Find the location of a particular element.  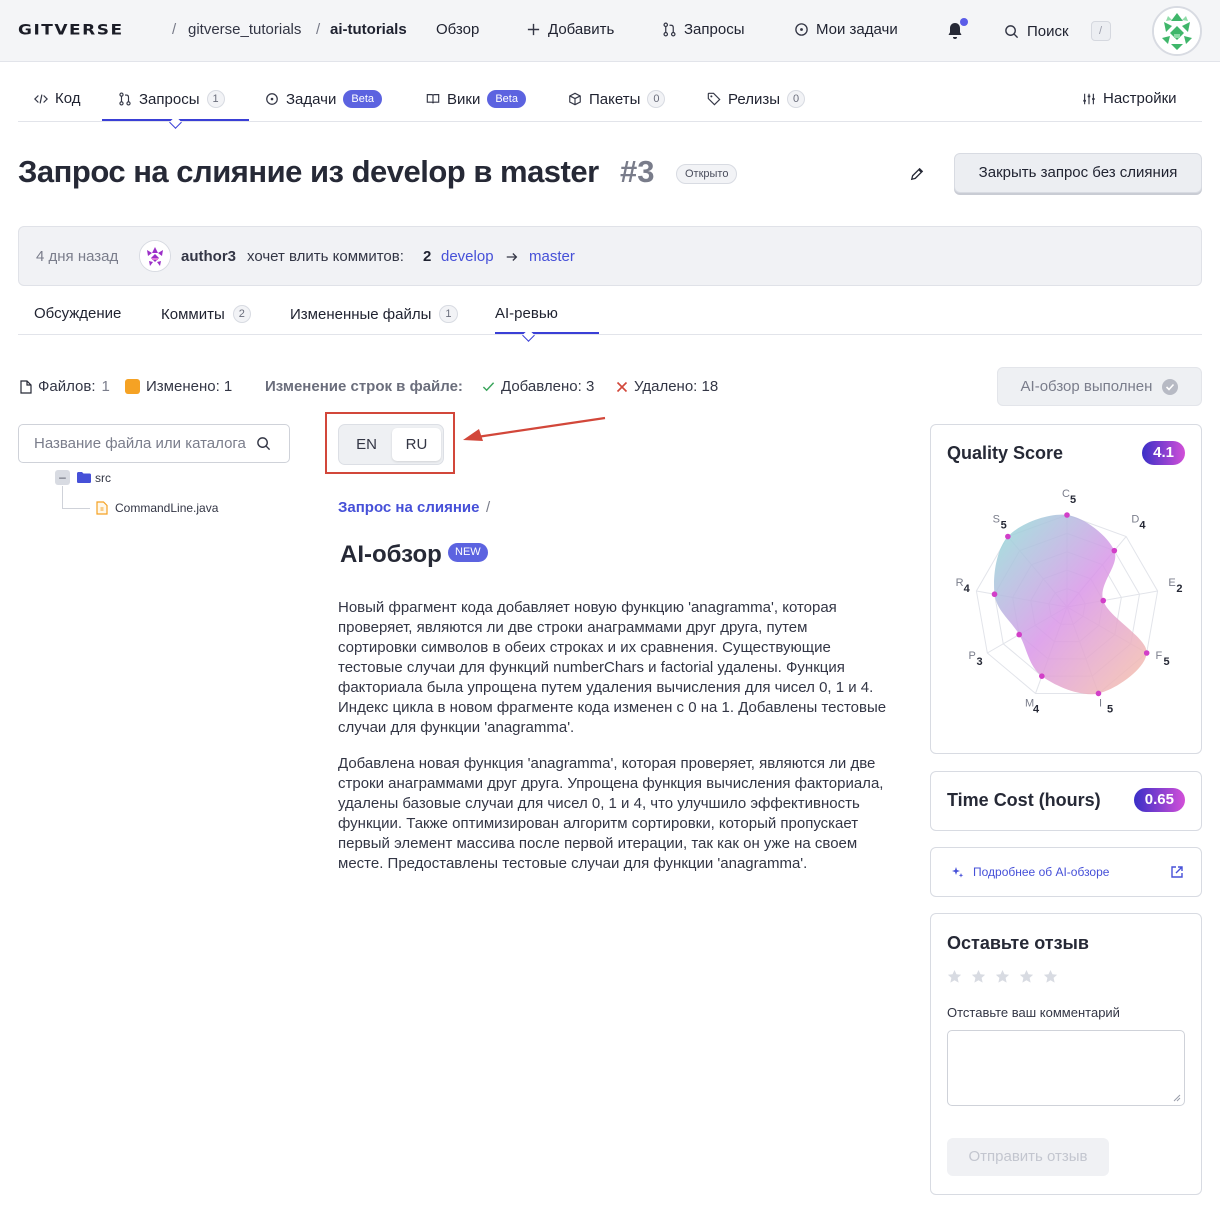

files-label: Файлов: is located at coordinates (67, 386).